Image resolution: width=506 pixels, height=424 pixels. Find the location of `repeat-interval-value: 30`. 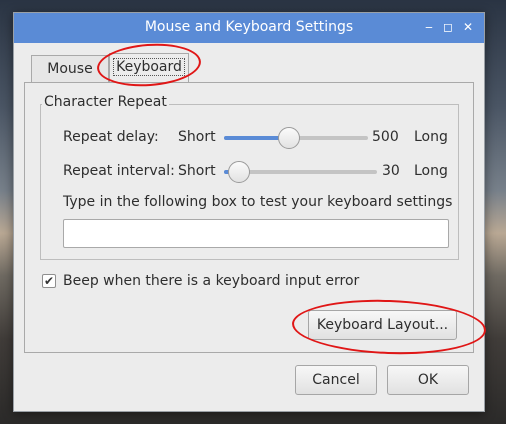

repeat-interval-value: 30 is located at coordinates (391, 171).